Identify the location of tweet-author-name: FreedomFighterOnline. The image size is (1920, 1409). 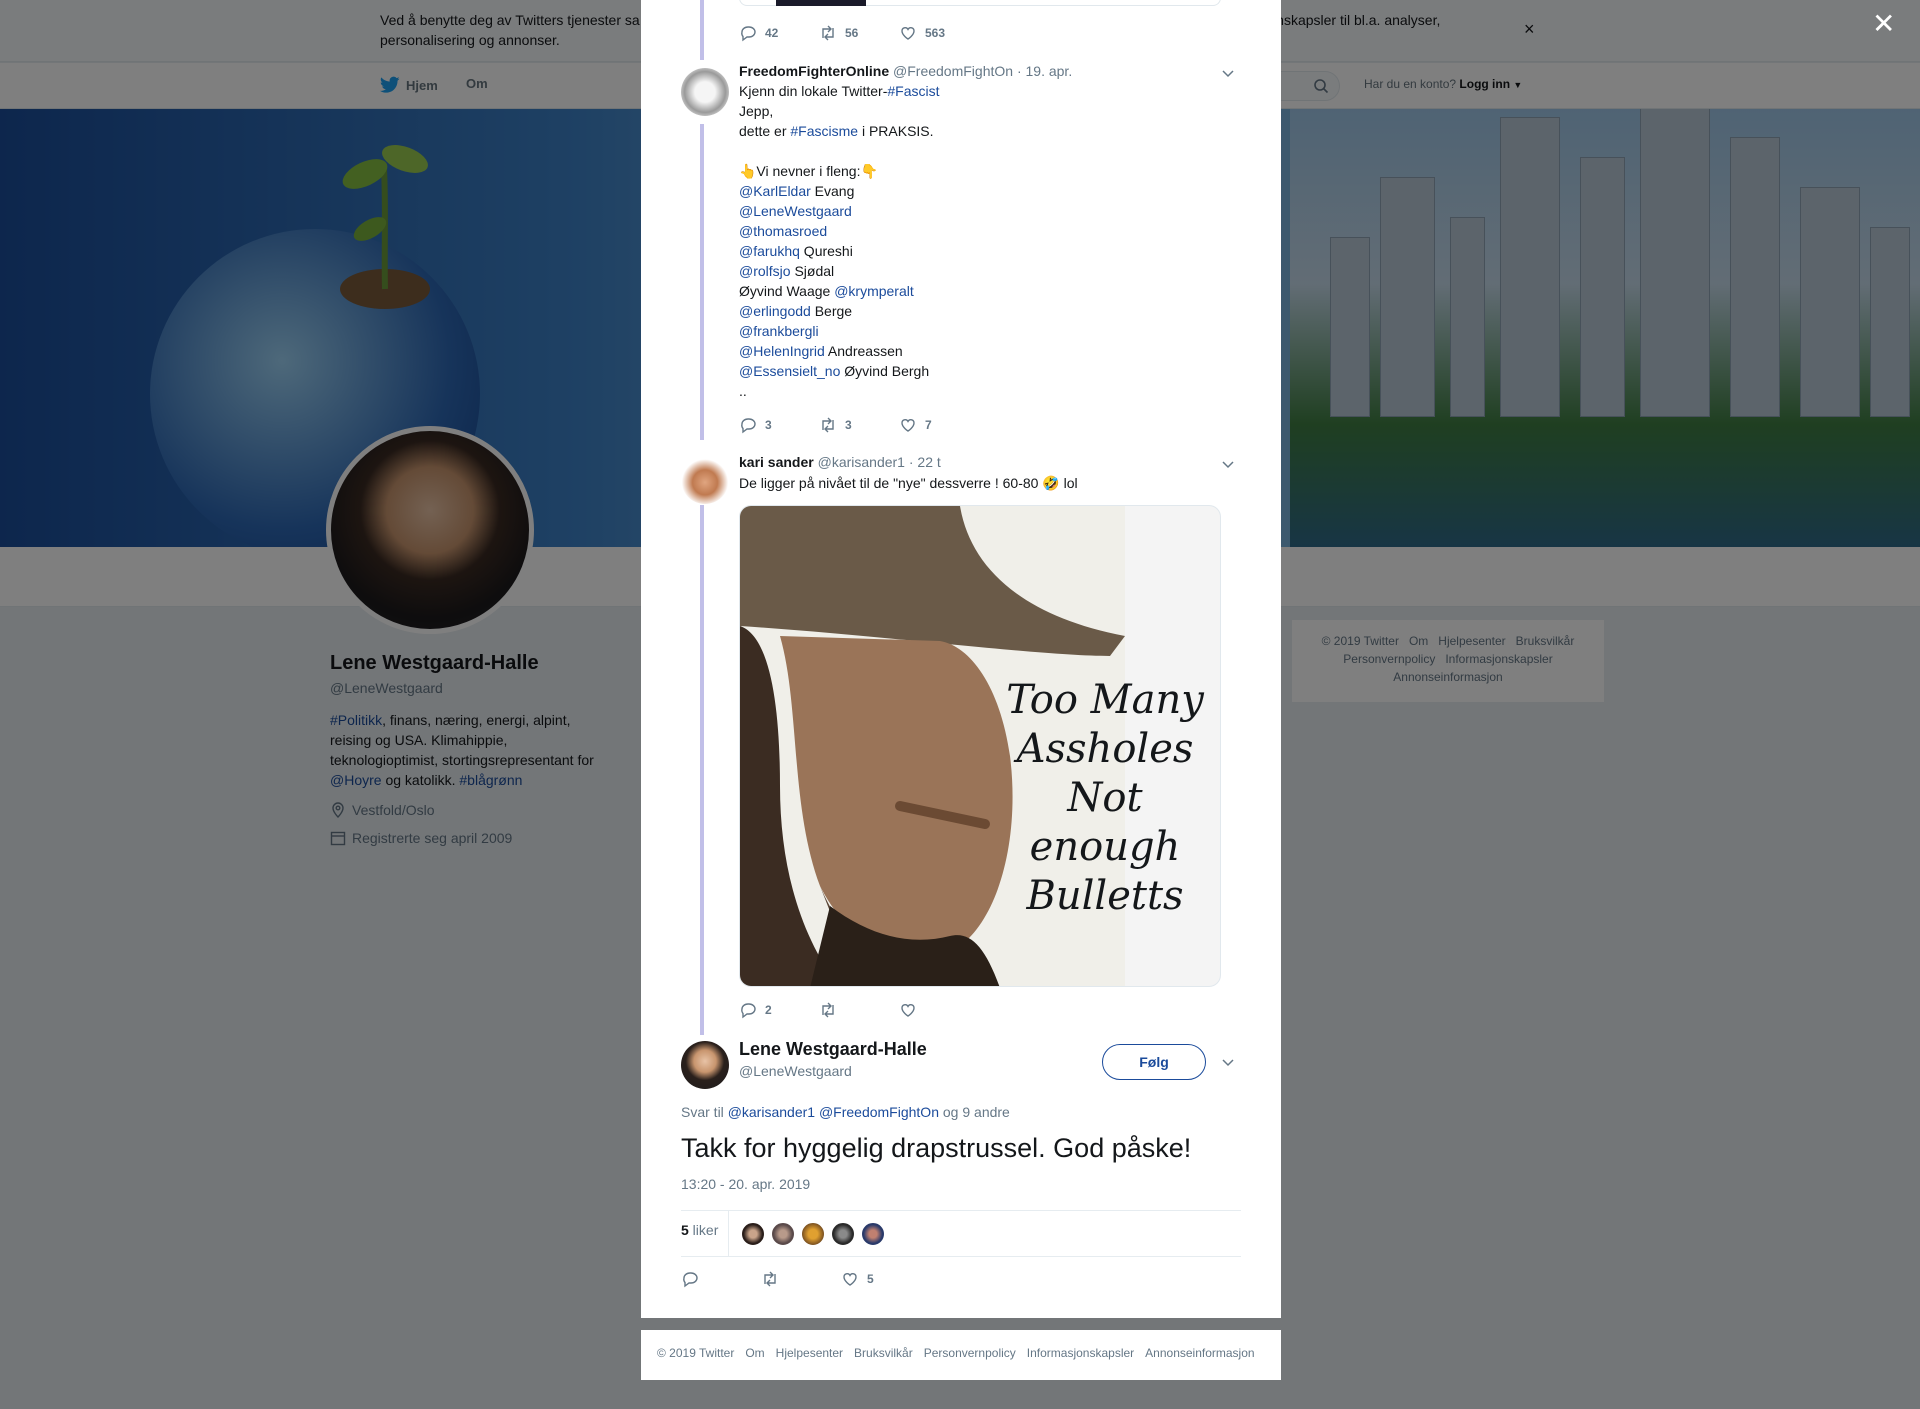
(814, 71).